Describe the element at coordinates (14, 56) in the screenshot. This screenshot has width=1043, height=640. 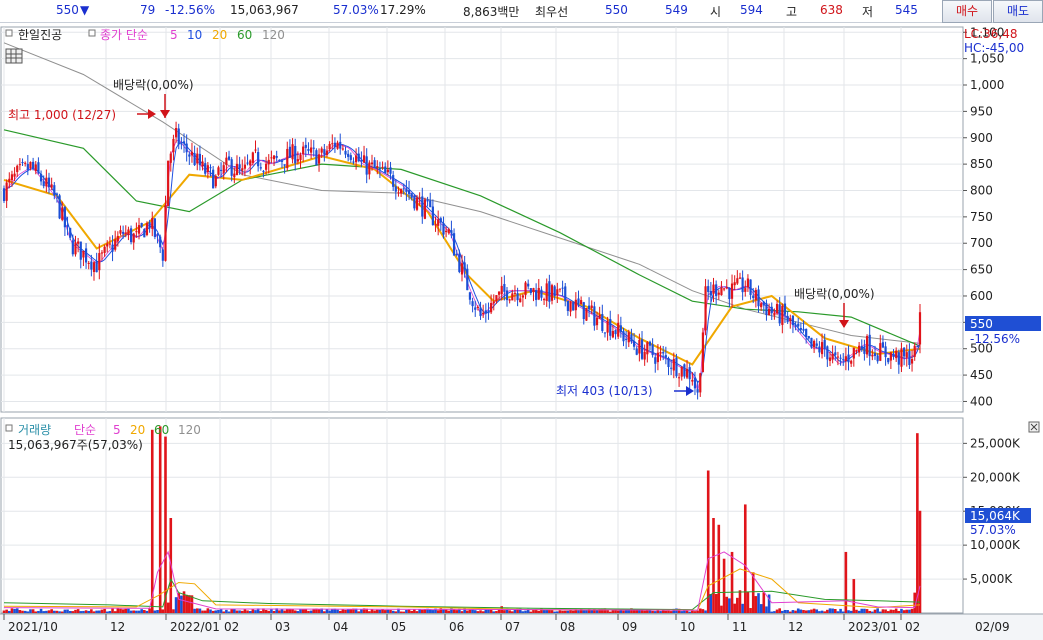
I see `table-icon` at that location.